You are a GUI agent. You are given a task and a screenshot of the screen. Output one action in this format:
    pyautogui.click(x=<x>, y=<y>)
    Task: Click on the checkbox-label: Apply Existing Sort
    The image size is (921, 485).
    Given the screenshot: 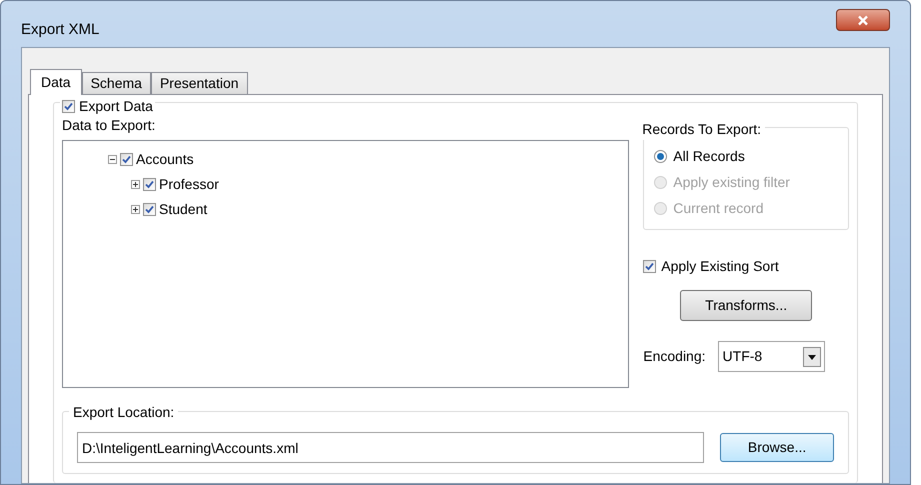 What is the action you would take?
    pyautogui.click(x=720, y=266)
    